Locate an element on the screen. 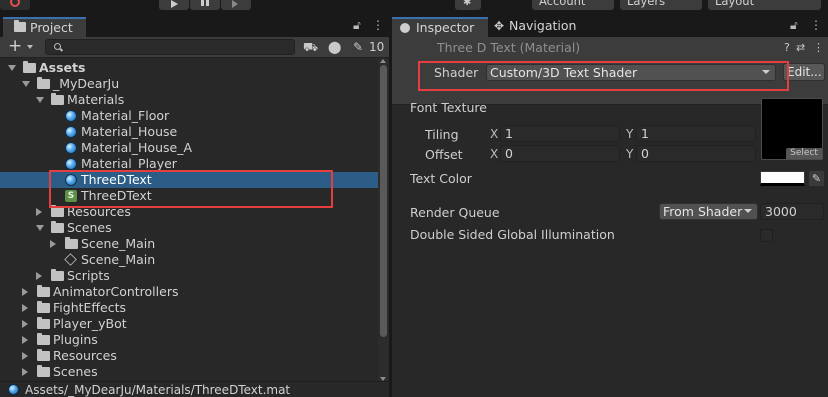 This screenshot has height=397, width=828. tree-folder-row: Scene_Main is located at coordinates (189, 244).